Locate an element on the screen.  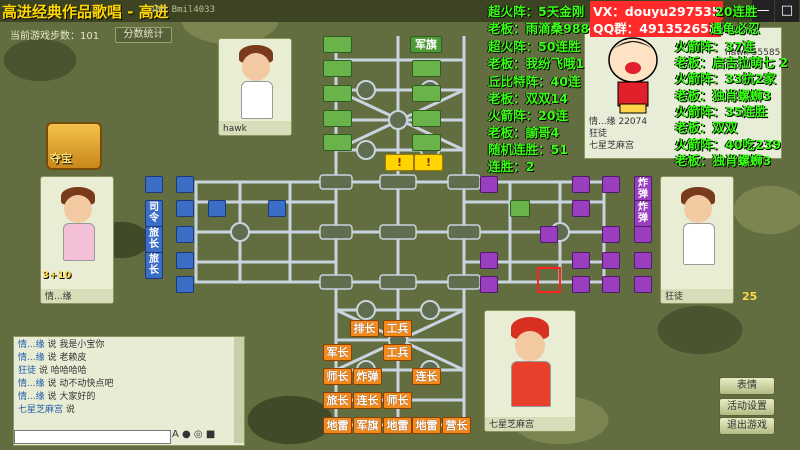
chat-line: 情...缘 说 老赖皮 is located at coordinates (52, 358).